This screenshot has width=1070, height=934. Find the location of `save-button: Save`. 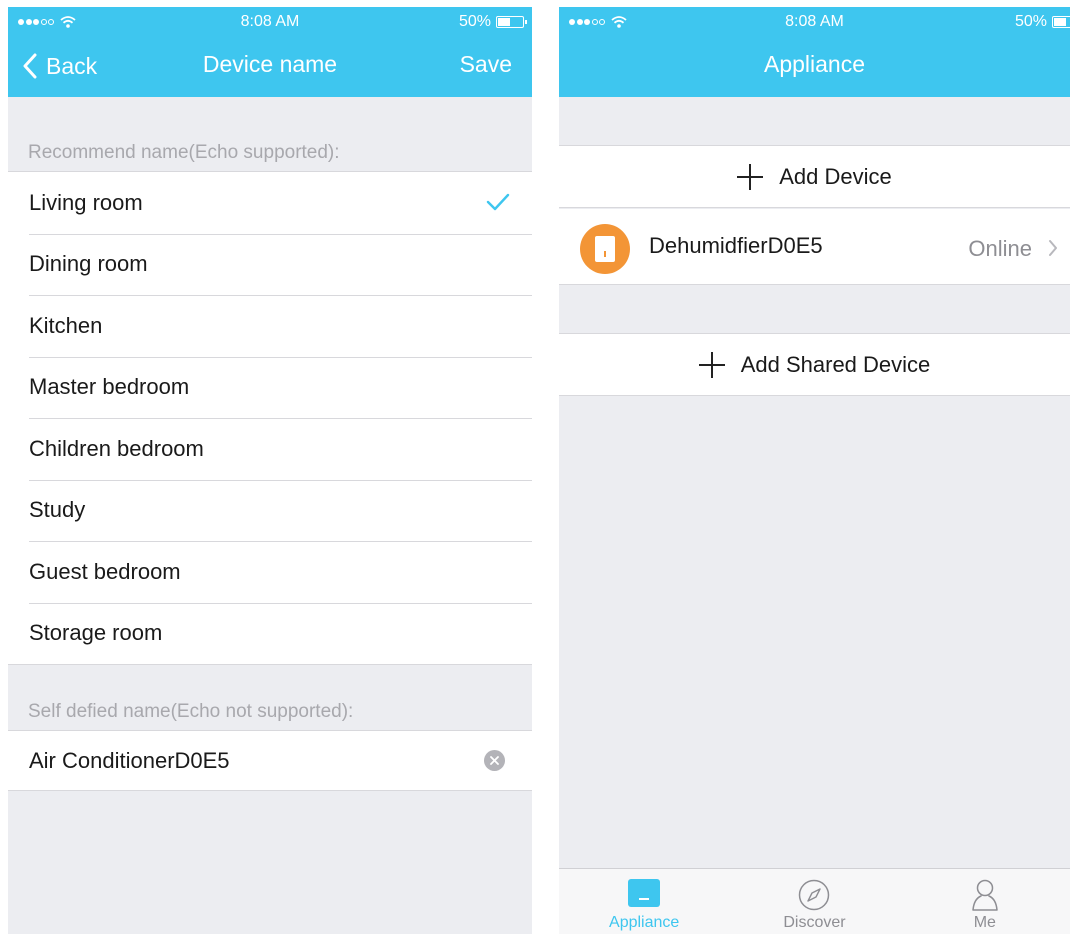

save-button: Save is located at coordinates (486, 64).